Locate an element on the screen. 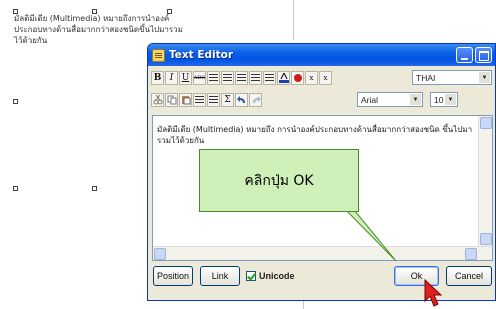  justify-icon is located at coordinates (255, 78).